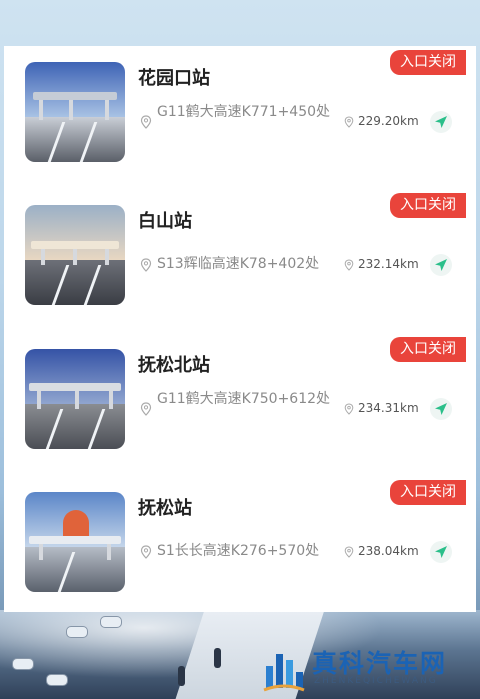 The width and height of the screenshot is (480, 699). What do you see at coordinates (244, 112) in the screenshot?
I see `station-address: G11鹤大高速K771+450处` at bounding box center [244, 112].